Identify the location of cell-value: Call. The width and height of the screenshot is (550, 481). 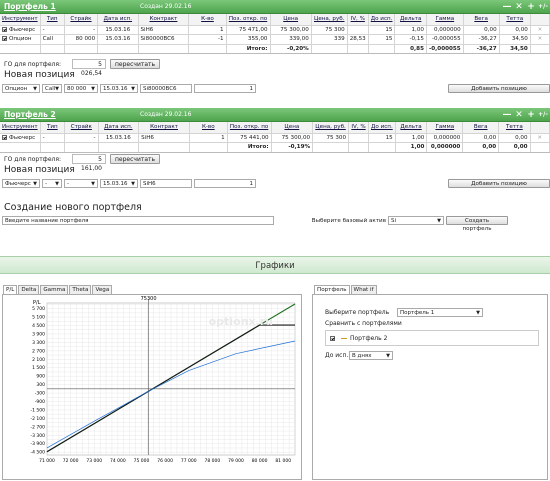
(48, 39).